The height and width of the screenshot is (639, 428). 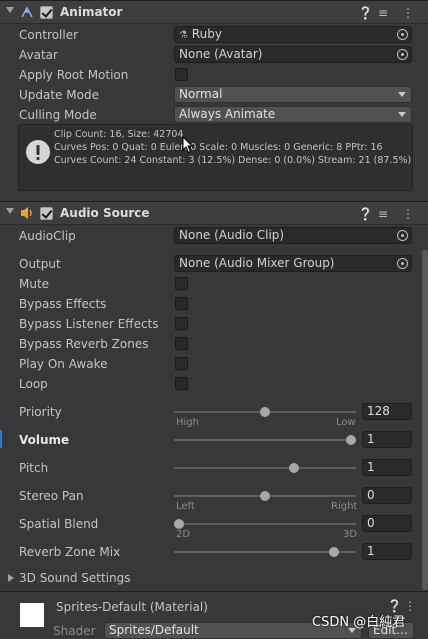 I want to click on bypass-reverb-zones-label: Bypass Reverb Zones, so click(x=84, y=344).